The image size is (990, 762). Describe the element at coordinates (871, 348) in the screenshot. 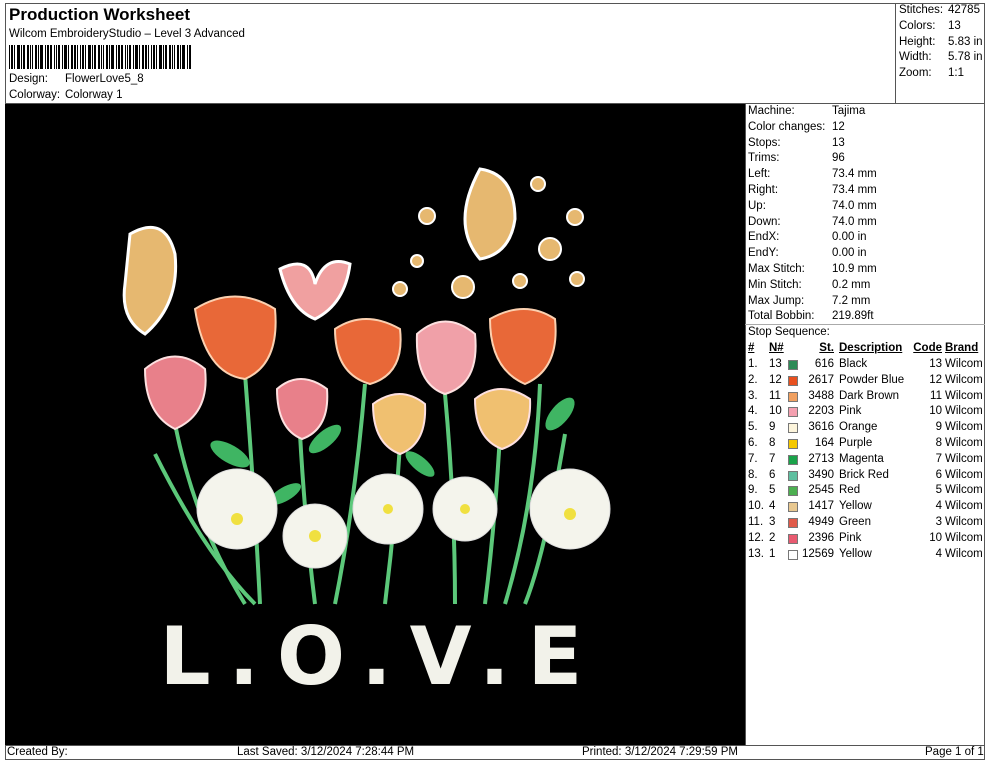

I see `column-header-description: Description` at that location.